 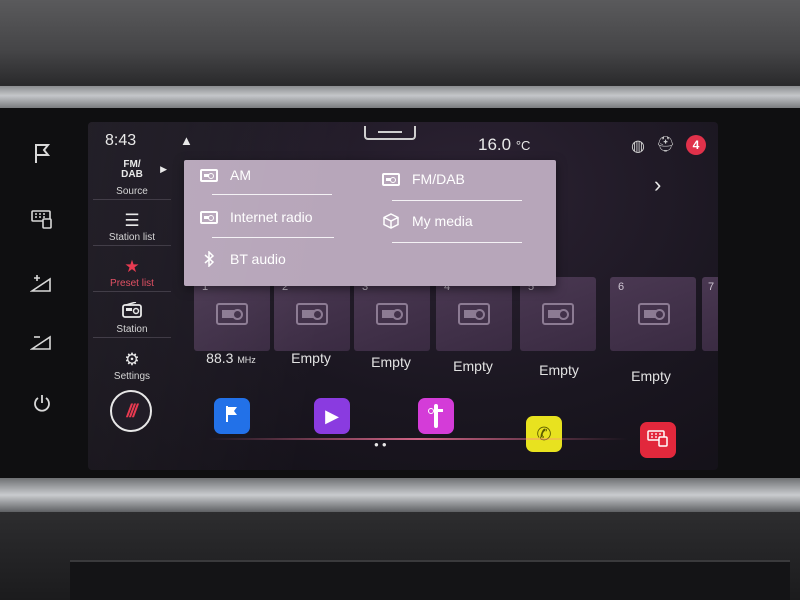 What do you see at coordinates (258, 259) in the screenshot?
I see `source-item-label: BT audio` at bounding box center [258, 259].